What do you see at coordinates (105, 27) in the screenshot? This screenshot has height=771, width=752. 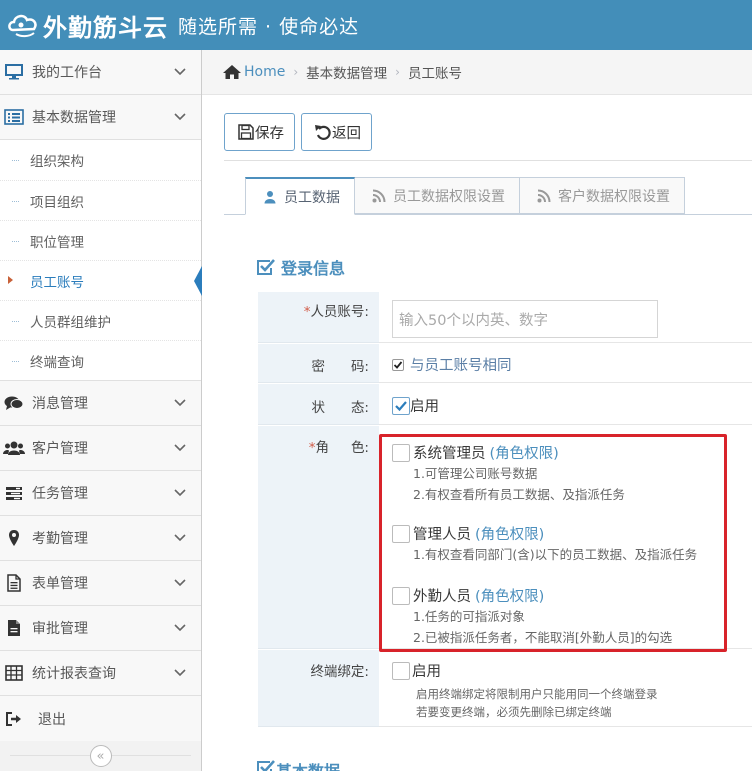 I see `brand-name: 外勤筋斗云` at bounding box center [105, 27].